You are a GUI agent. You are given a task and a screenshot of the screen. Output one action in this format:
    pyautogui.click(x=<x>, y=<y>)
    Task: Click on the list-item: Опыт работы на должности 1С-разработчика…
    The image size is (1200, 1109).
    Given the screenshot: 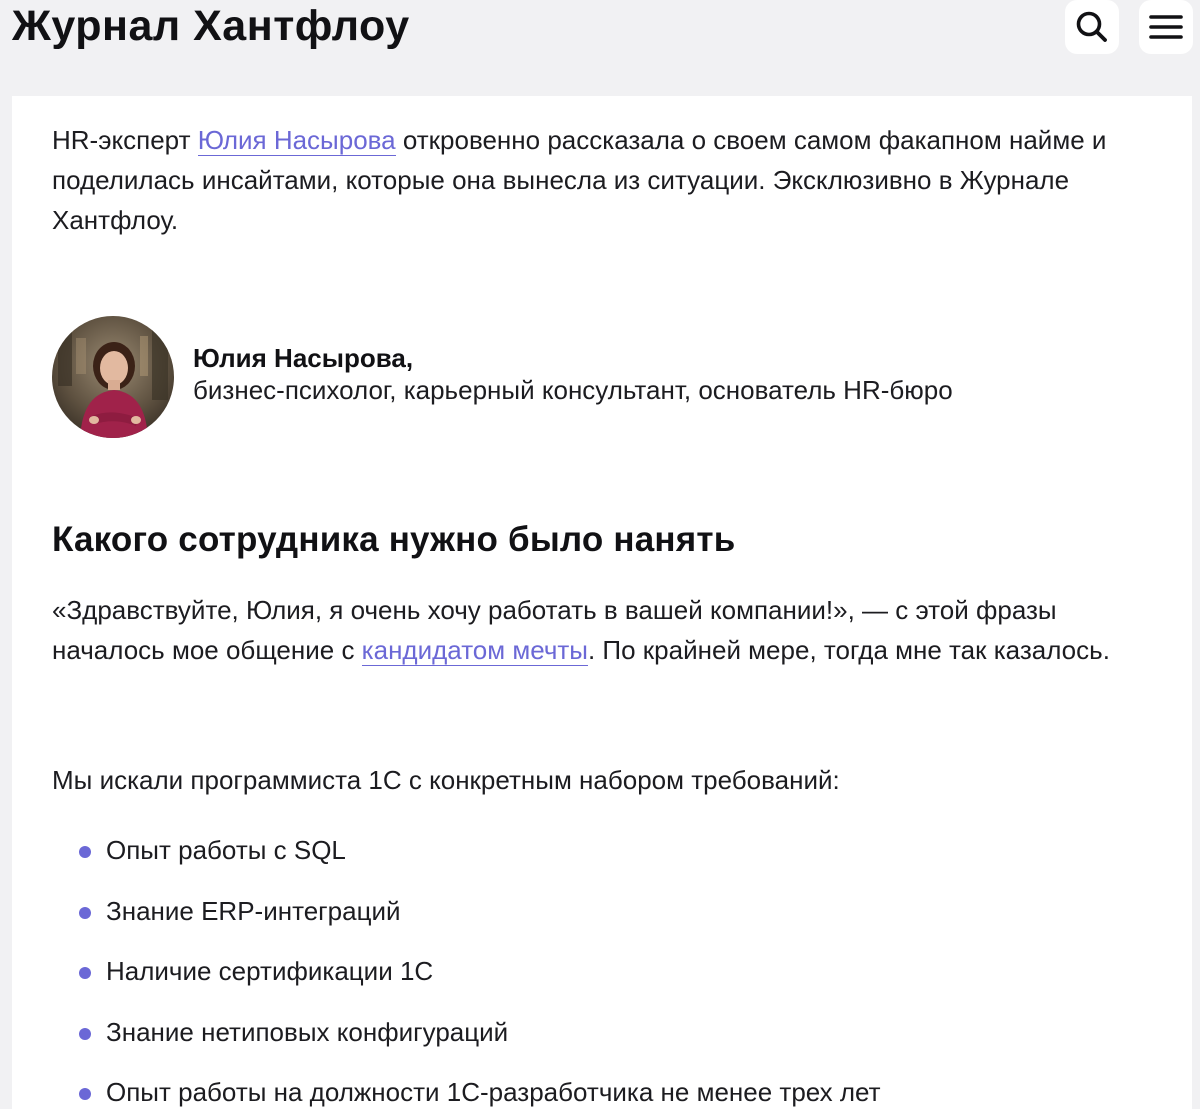 What is the action you would take?
    pyautogui.click(x=602, y=1085)
    